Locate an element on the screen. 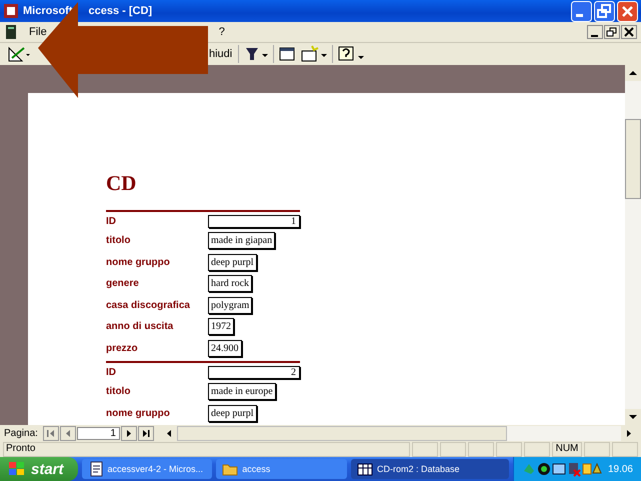 This screenshot has height=481, width=641. new-object-icon is located at coordinates (314, 54).